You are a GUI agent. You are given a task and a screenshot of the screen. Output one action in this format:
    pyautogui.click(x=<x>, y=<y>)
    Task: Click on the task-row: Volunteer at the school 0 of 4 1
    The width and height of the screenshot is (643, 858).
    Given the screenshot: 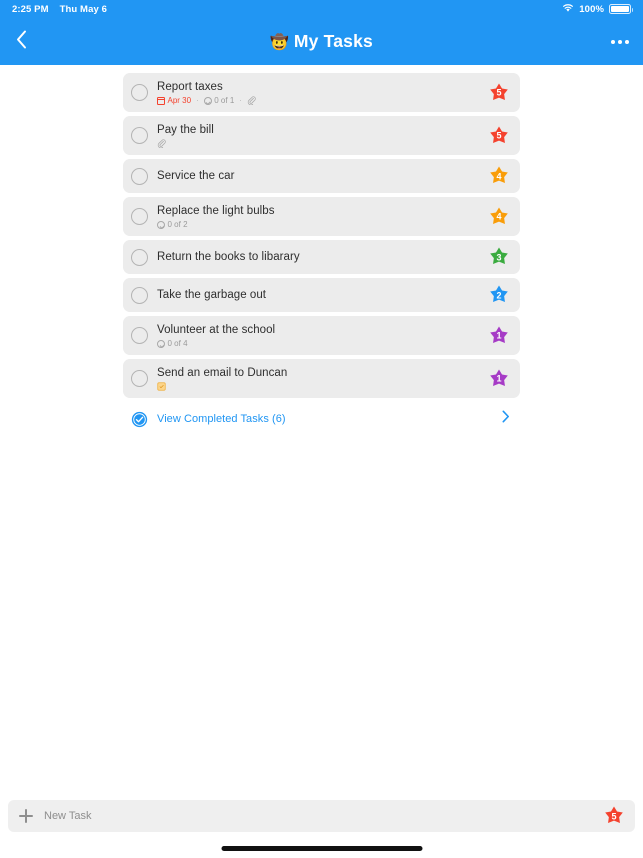 What is the action you would take?
    pyautogui.click(x=321, y=335)
    